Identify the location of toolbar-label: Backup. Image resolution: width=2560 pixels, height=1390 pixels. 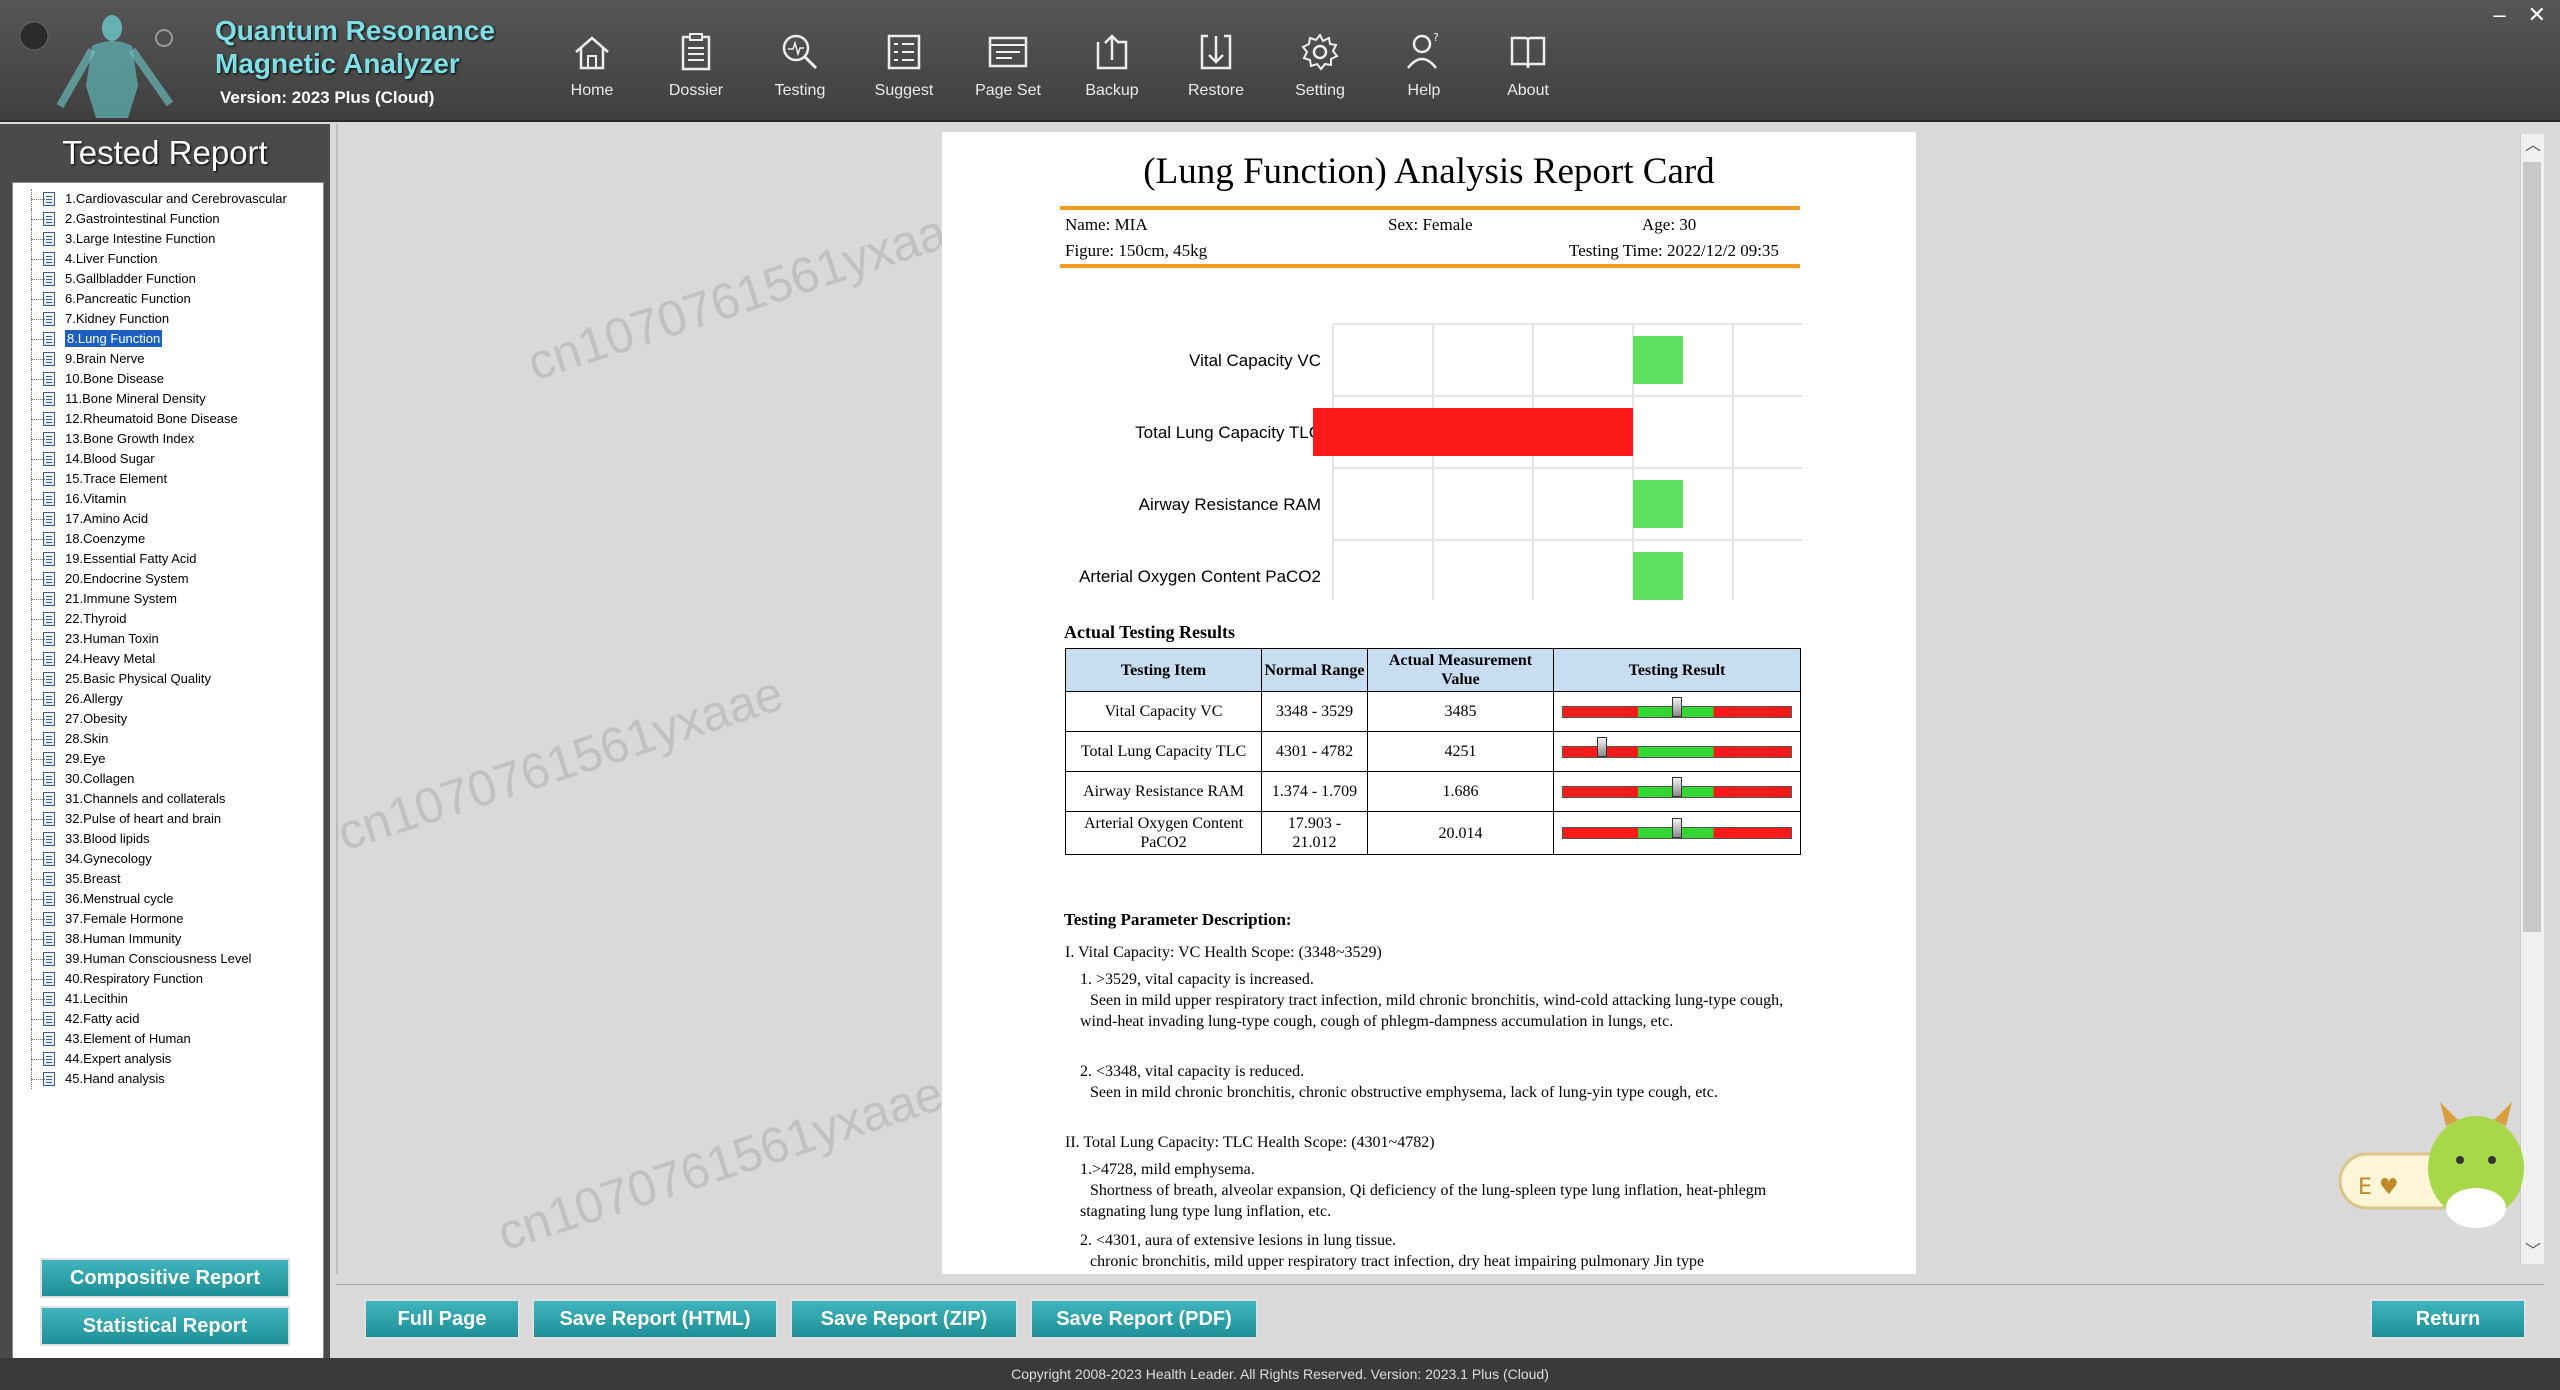
(1112, 90).